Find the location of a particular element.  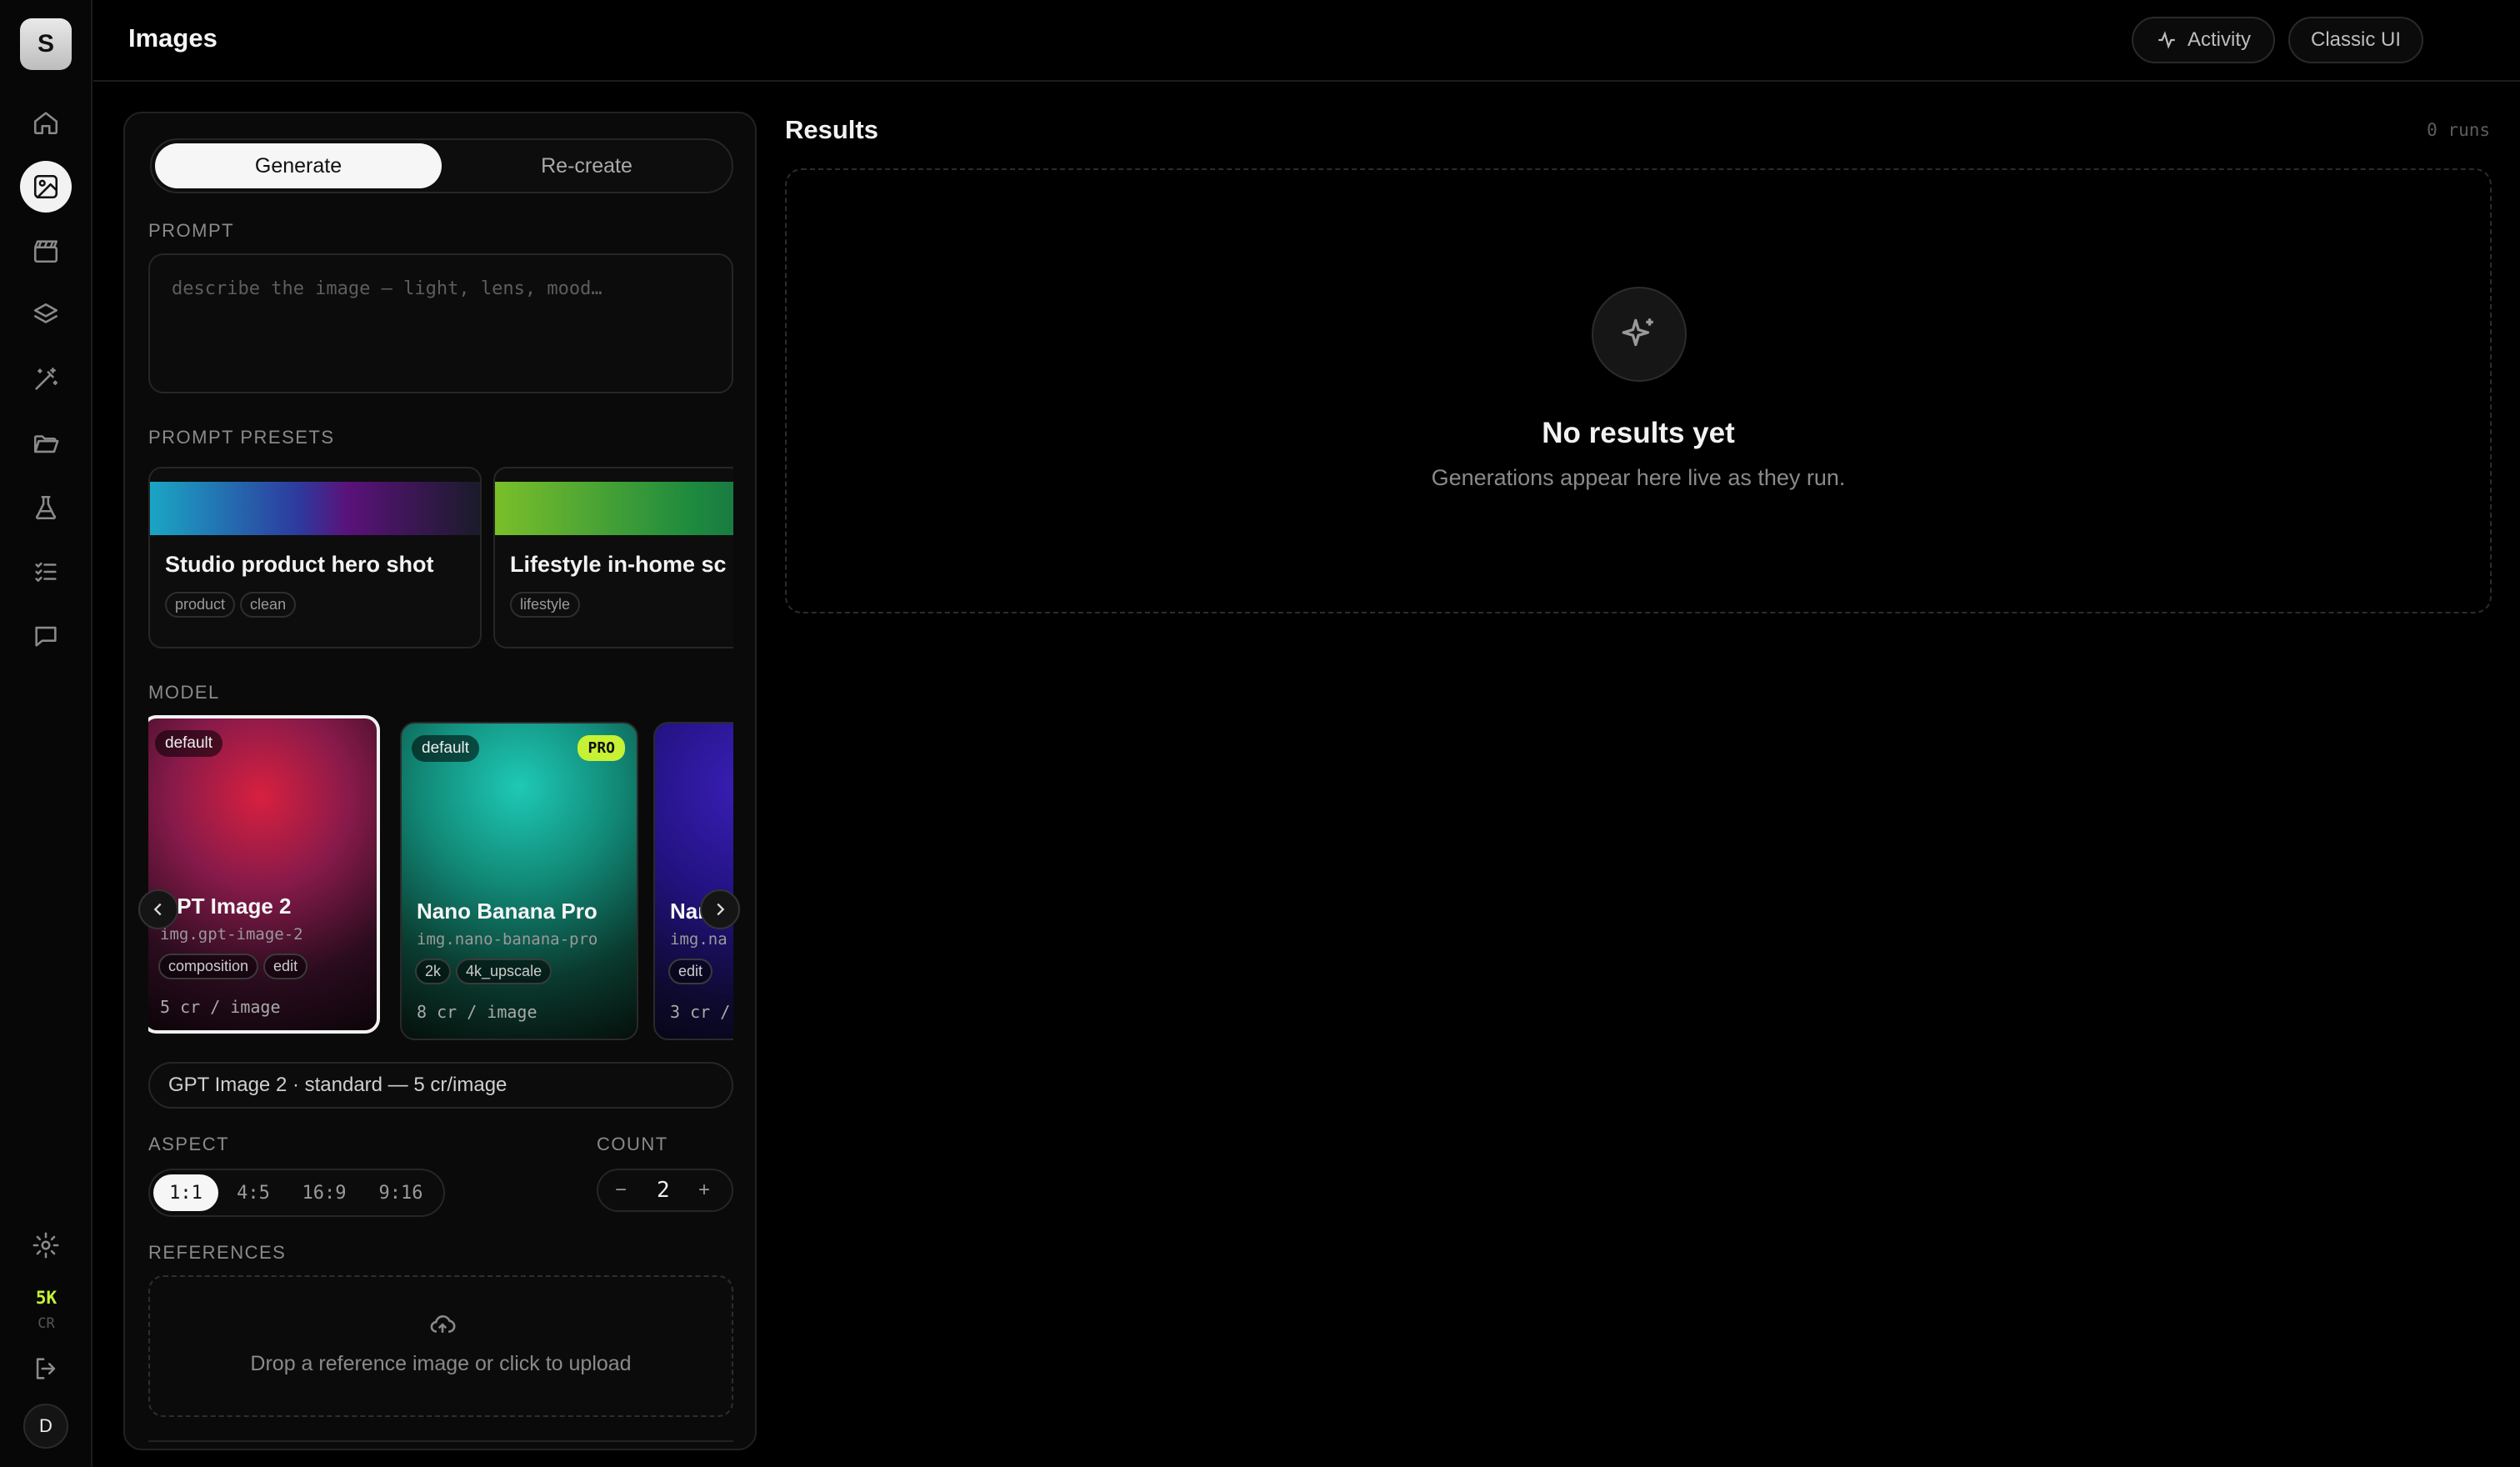

model-summary-select: GPT Image 2 · standard — 5 cr/image is located at coordinates (441, 1085).